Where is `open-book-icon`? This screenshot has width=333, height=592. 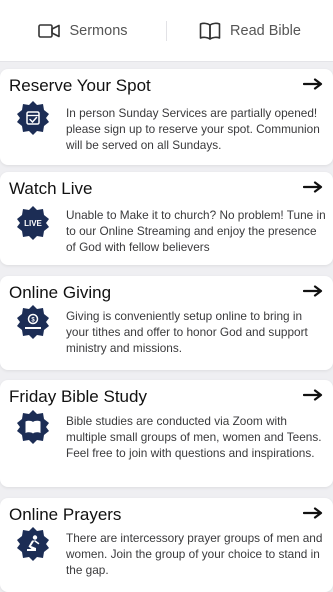 open-book-icon is located at coordinates (210, 31).